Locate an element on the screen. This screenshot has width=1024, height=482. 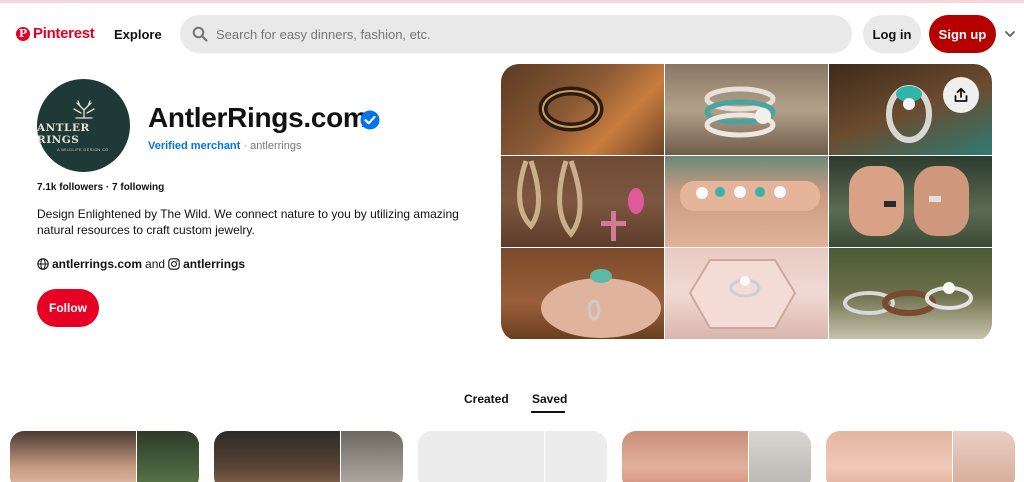
instagram-icon is located at coordinates (174, 264).